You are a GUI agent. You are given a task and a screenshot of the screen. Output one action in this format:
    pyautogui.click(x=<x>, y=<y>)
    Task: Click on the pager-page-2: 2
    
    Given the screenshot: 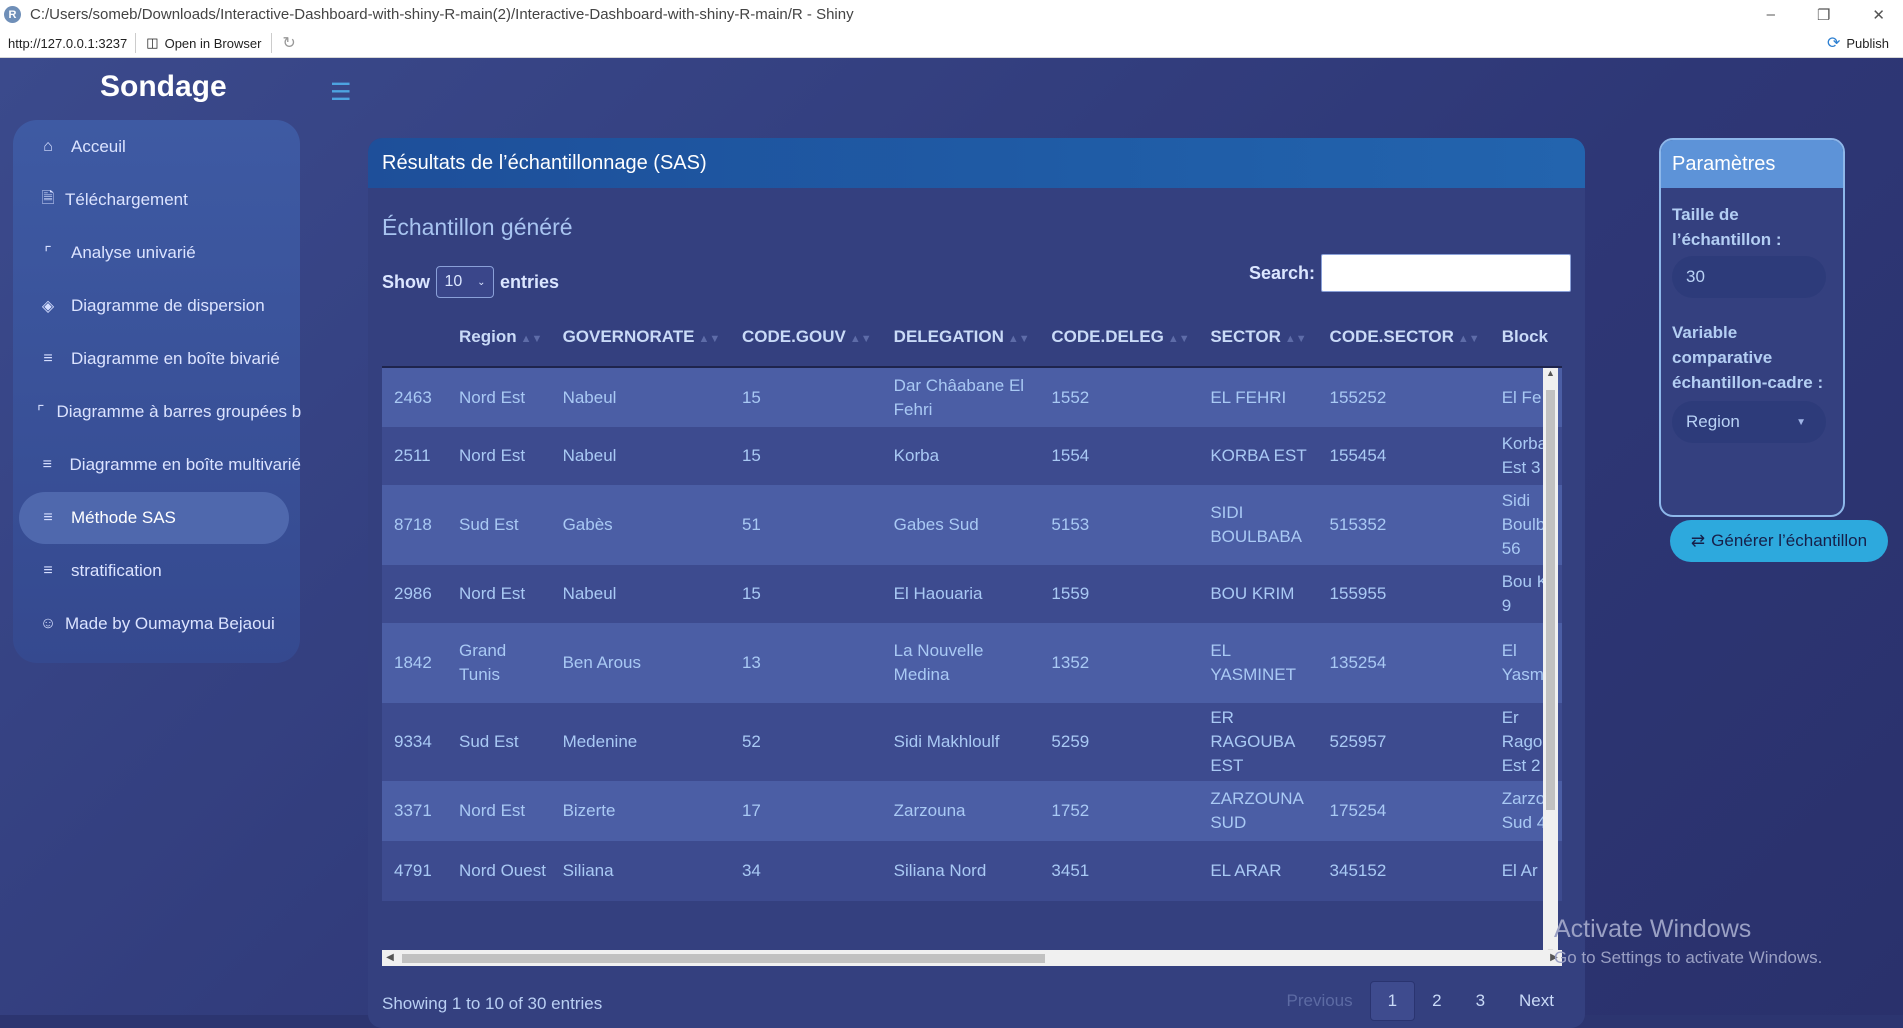 What is the action you would take?
    pyautogui.click(x=1436, y=1001)
    